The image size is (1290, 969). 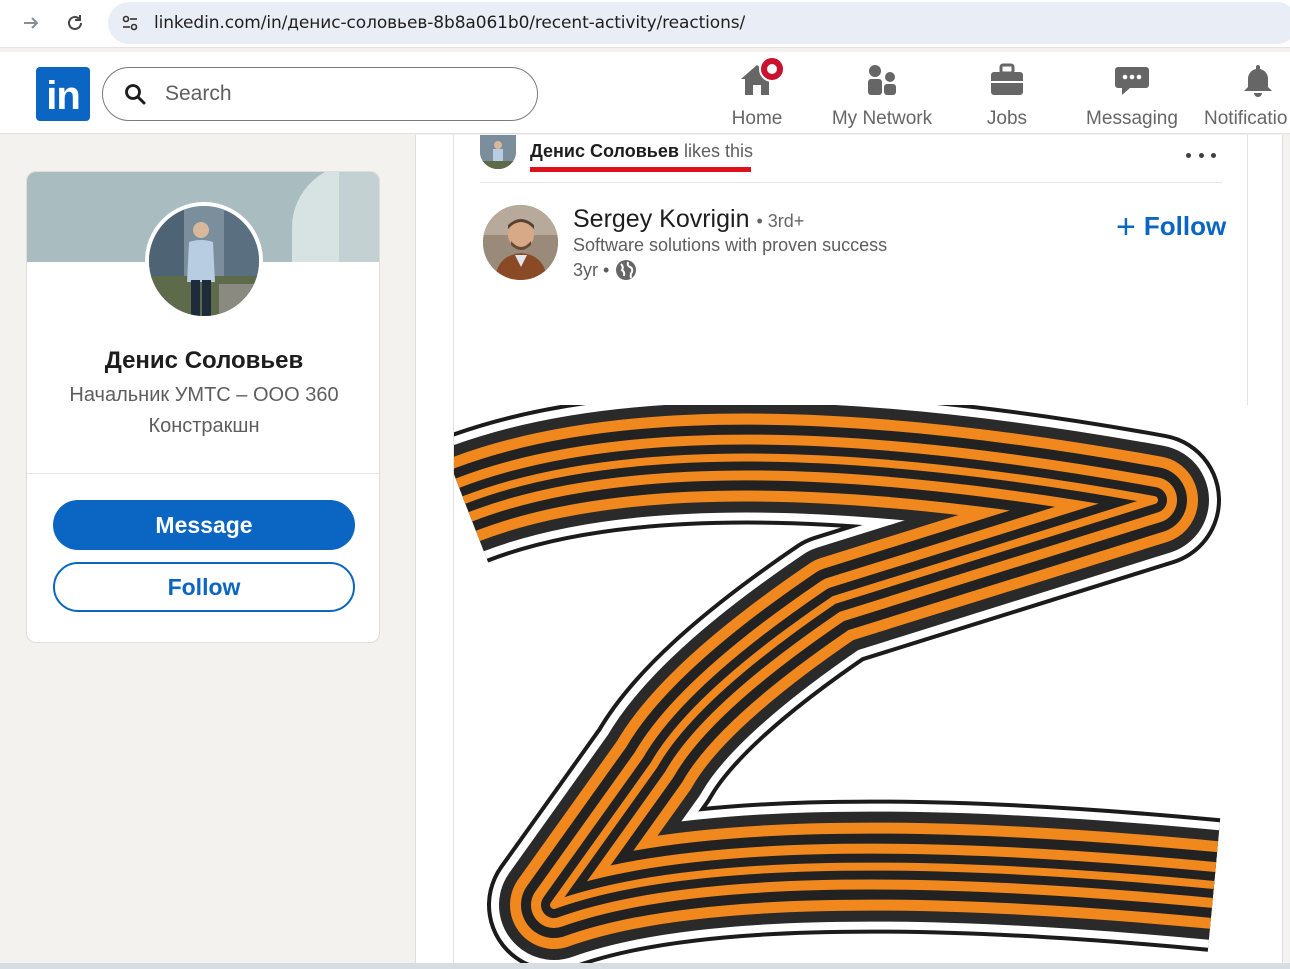 I want to click on profile-name: Денис Соловьев, so click(x=204, y=360).